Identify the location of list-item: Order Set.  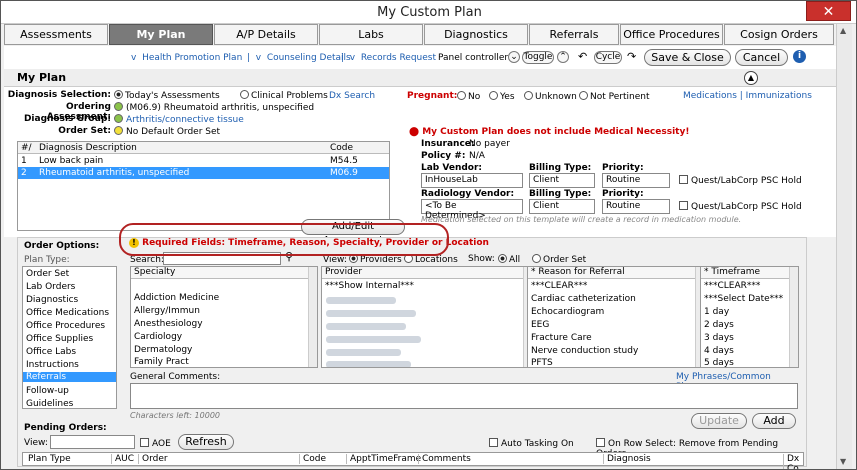
(47, 274).